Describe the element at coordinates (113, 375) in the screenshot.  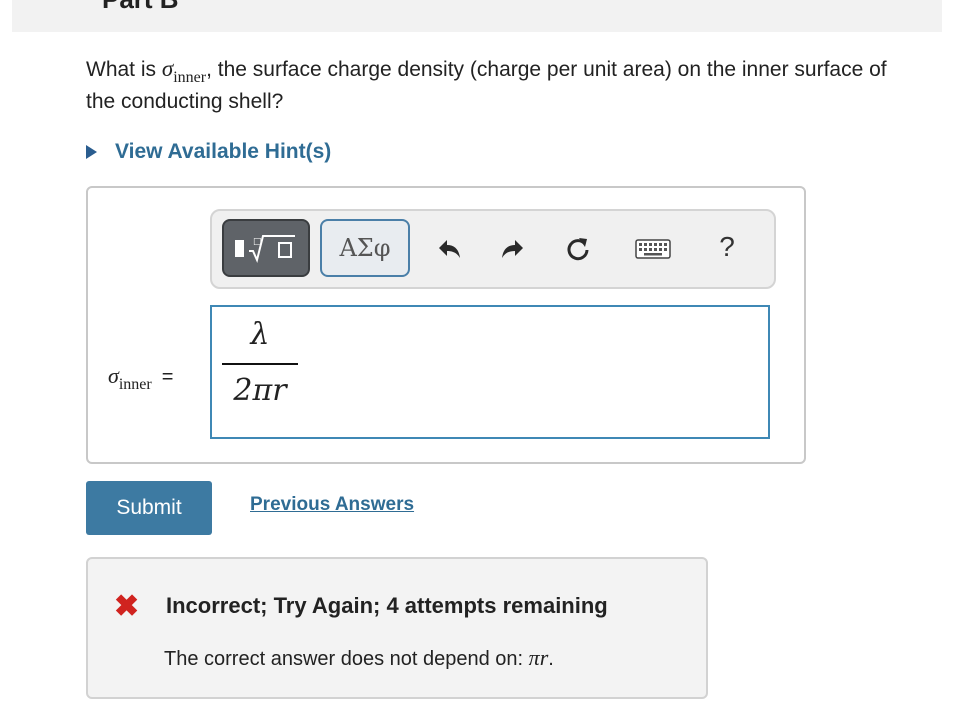
I see `answer-symbol: σ` at that location.